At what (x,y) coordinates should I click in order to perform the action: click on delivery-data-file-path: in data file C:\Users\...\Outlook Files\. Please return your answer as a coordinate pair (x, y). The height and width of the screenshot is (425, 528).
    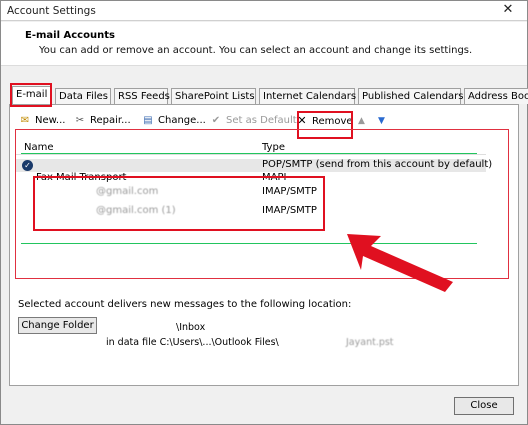
    Looking at the image, I should click on (192, 342).